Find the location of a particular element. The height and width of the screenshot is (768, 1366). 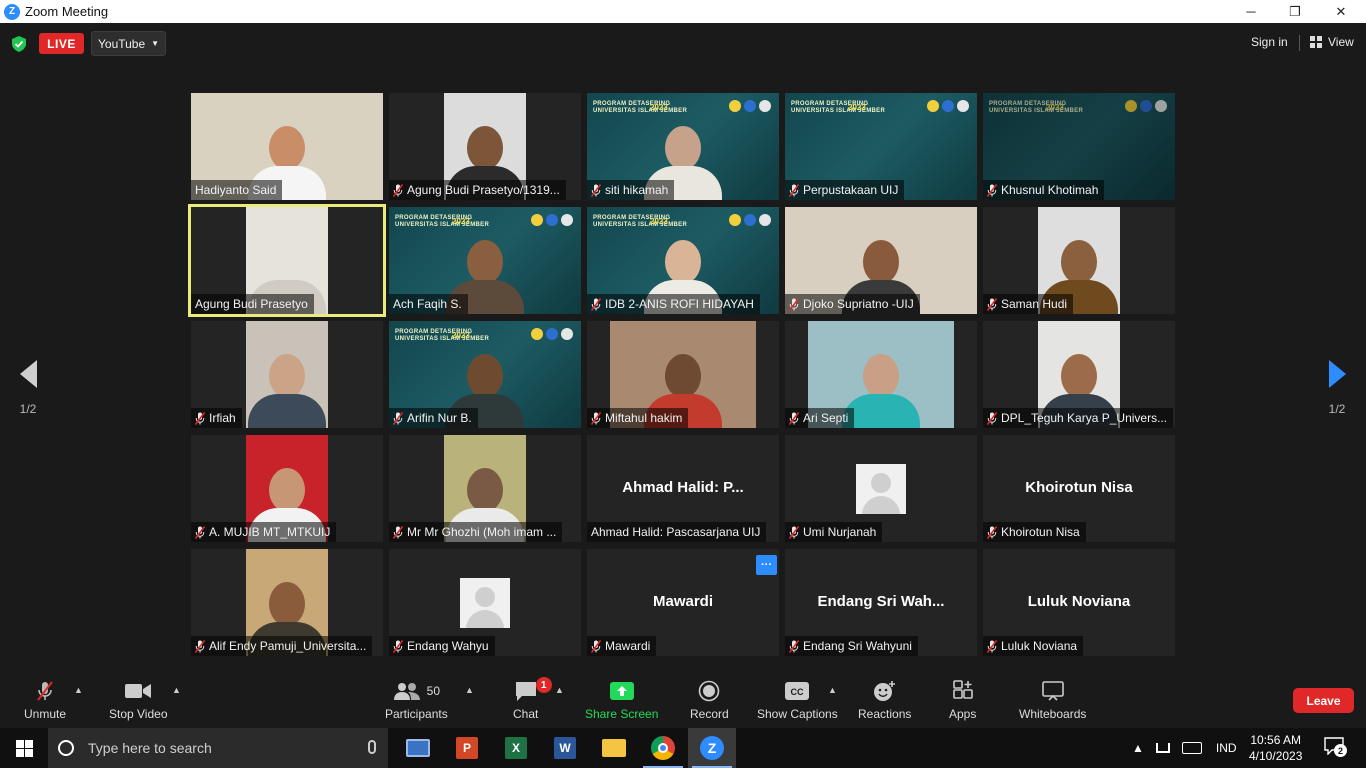

participant-name-bar: IDB 2-ANIS ROFI HIDAYAH is located at coordinates (673, 304).